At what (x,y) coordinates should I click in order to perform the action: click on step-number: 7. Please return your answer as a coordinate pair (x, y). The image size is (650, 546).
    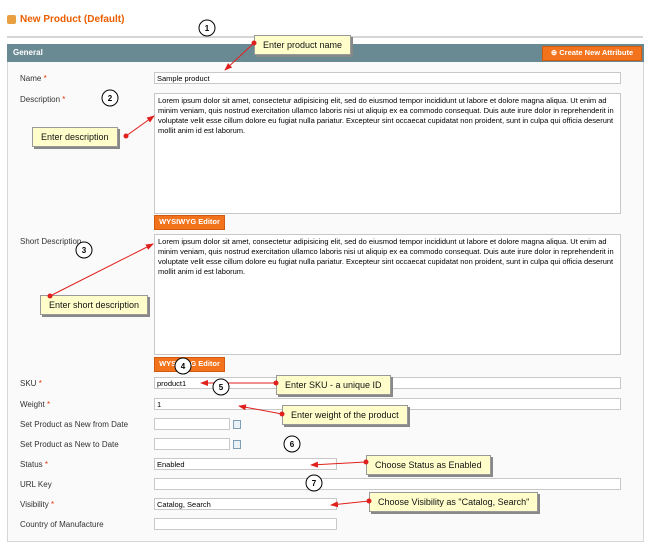
    Looking at the image, I should click on (314, 483).